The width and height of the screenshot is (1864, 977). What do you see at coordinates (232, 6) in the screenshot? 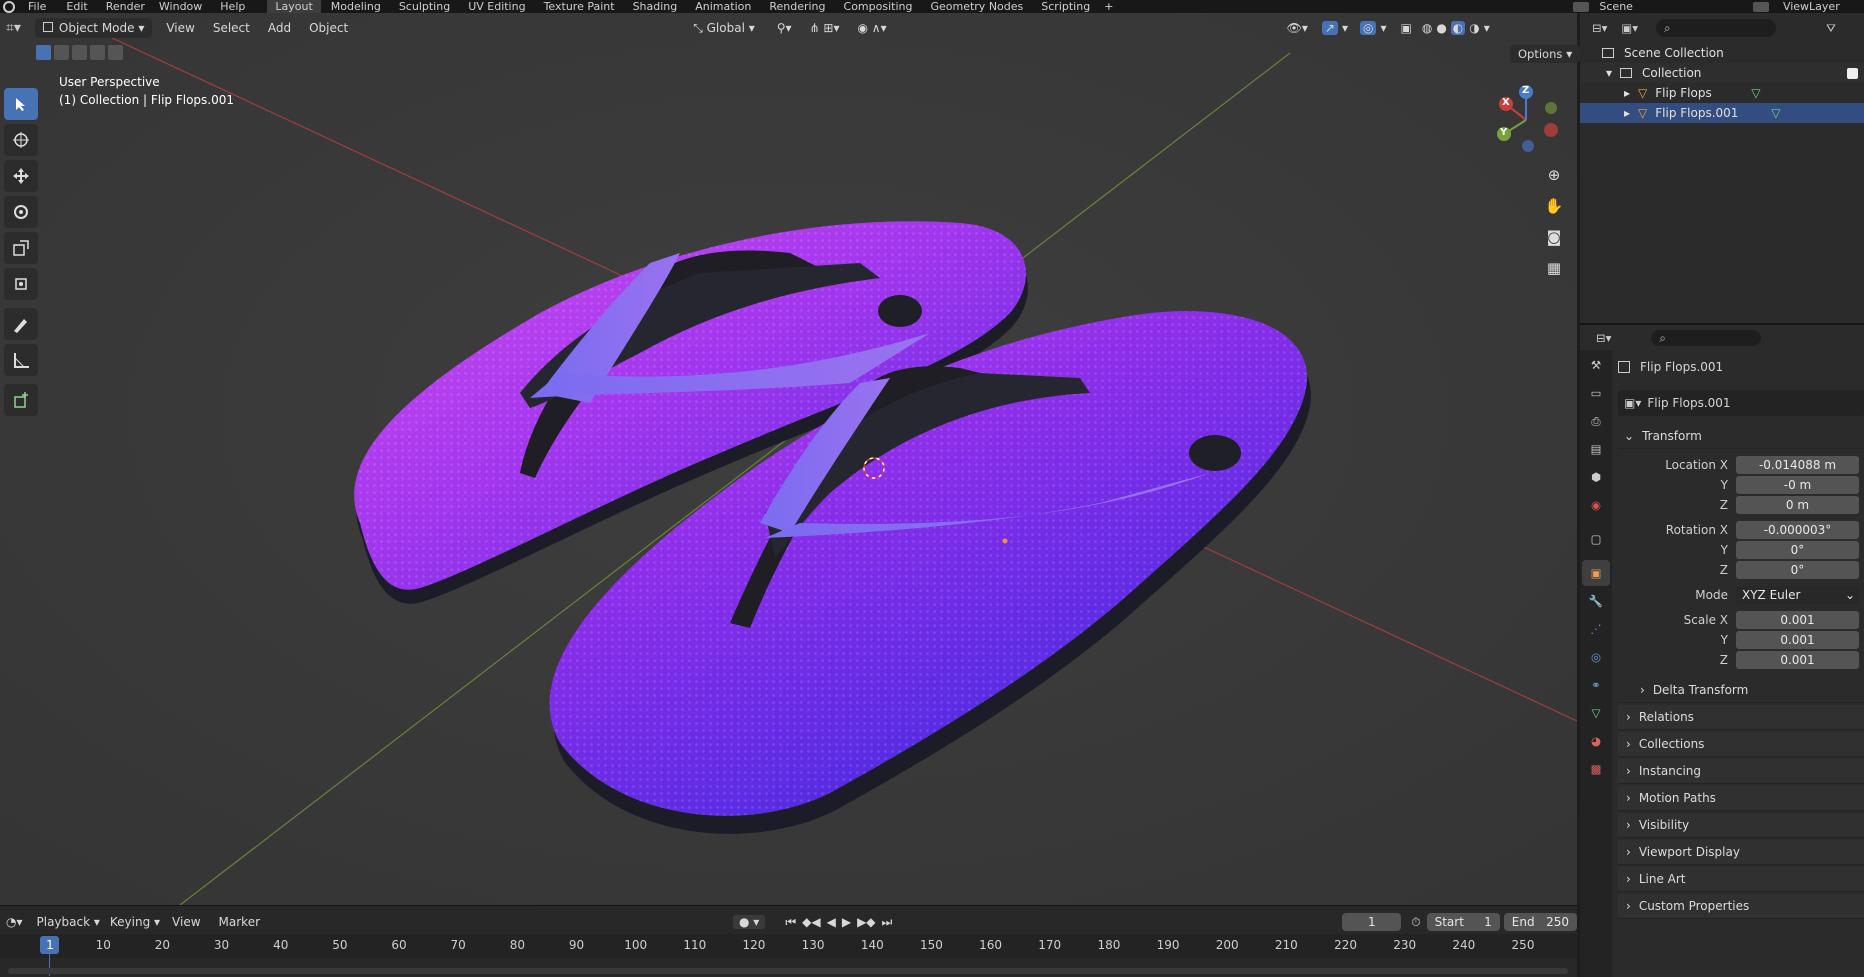
I see `menu-help: Help` at bounding box center [232, 6].